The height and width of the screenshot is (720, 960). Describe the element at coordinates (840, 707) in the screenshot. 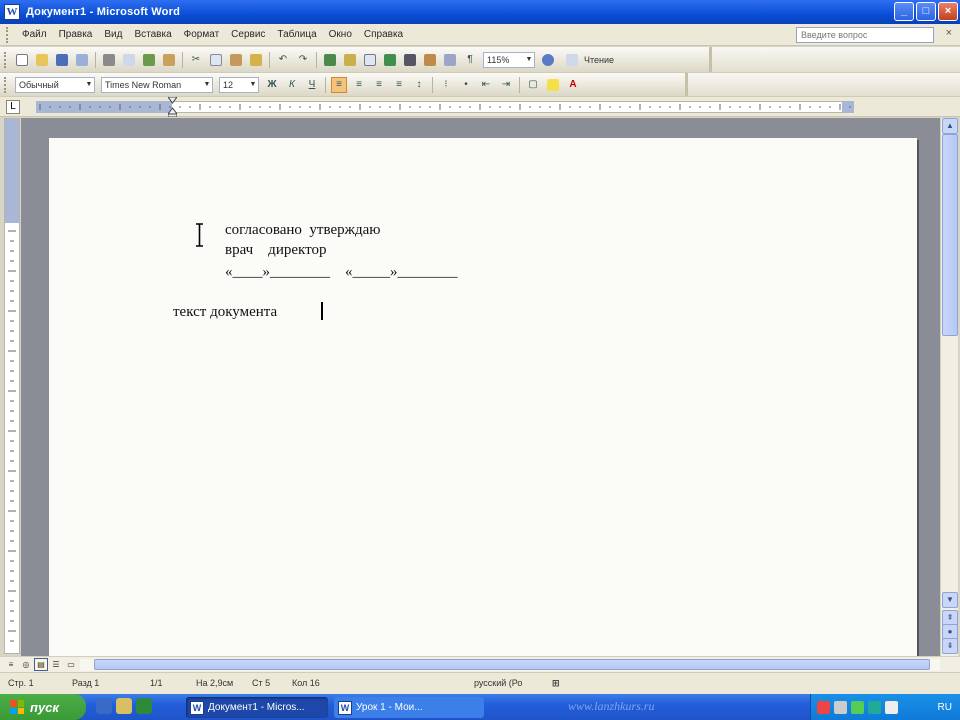

I see `tray-network-icon` at that location.